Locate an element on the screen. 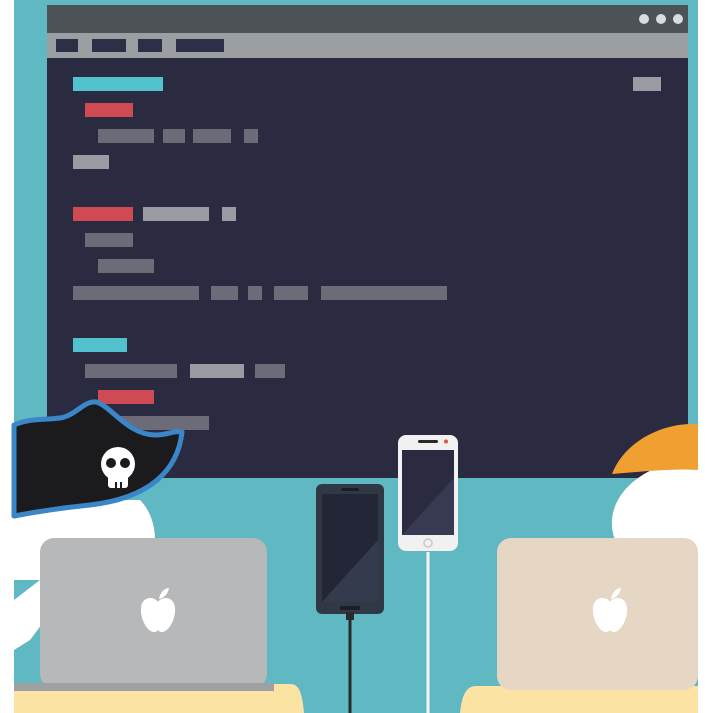 The height and width of the screenshot is (713, 712). gold-laptop is located at coordinates (597, 614).